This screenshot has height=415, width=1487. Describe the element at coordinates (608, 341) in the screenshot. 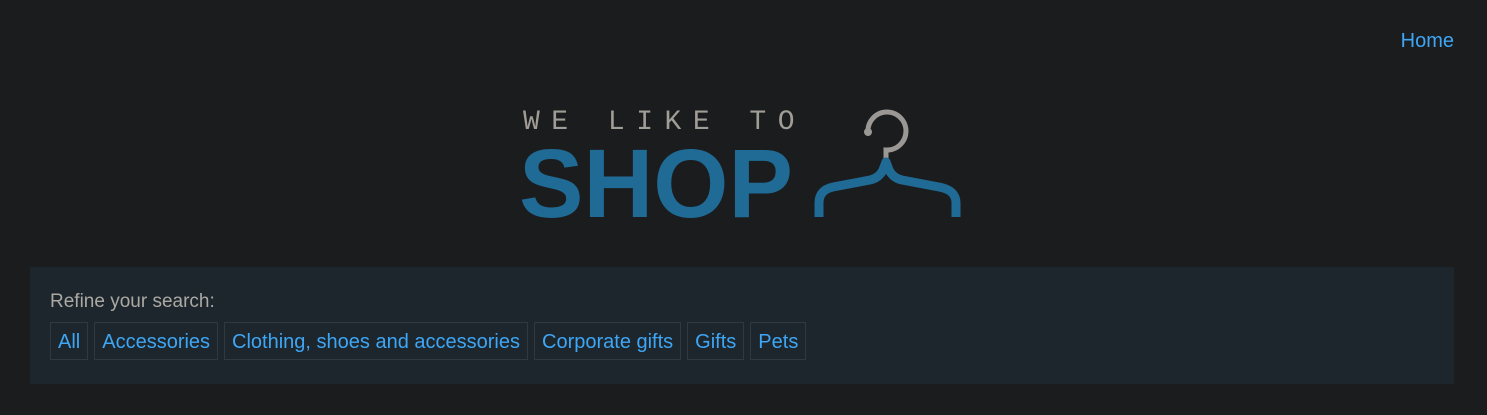

I see `filter-corporate-gifts: Corporate gifts` at that location.